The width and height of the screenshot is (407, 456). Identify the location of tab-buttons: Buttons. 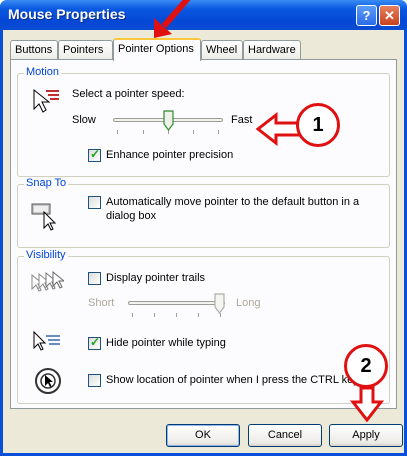
(34, 50).